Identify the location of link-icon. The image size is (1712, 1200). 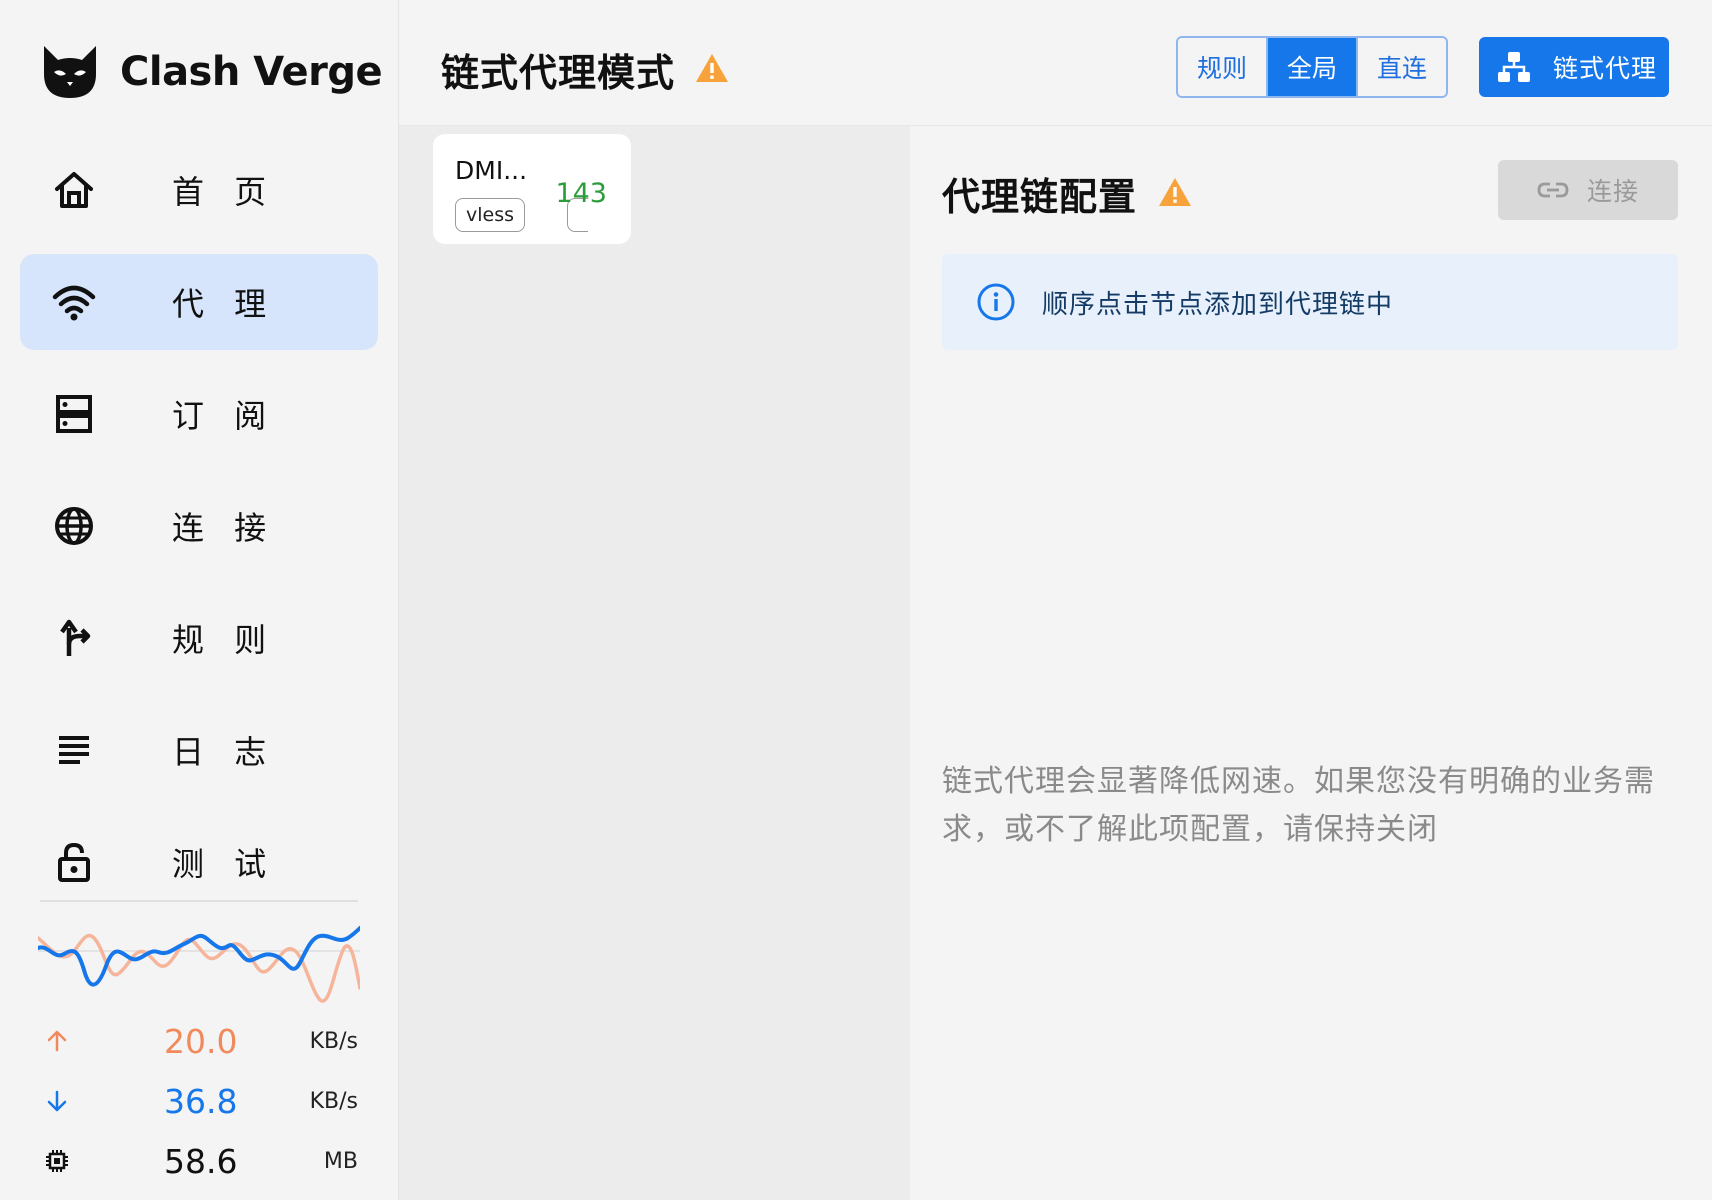
(1553, 190).